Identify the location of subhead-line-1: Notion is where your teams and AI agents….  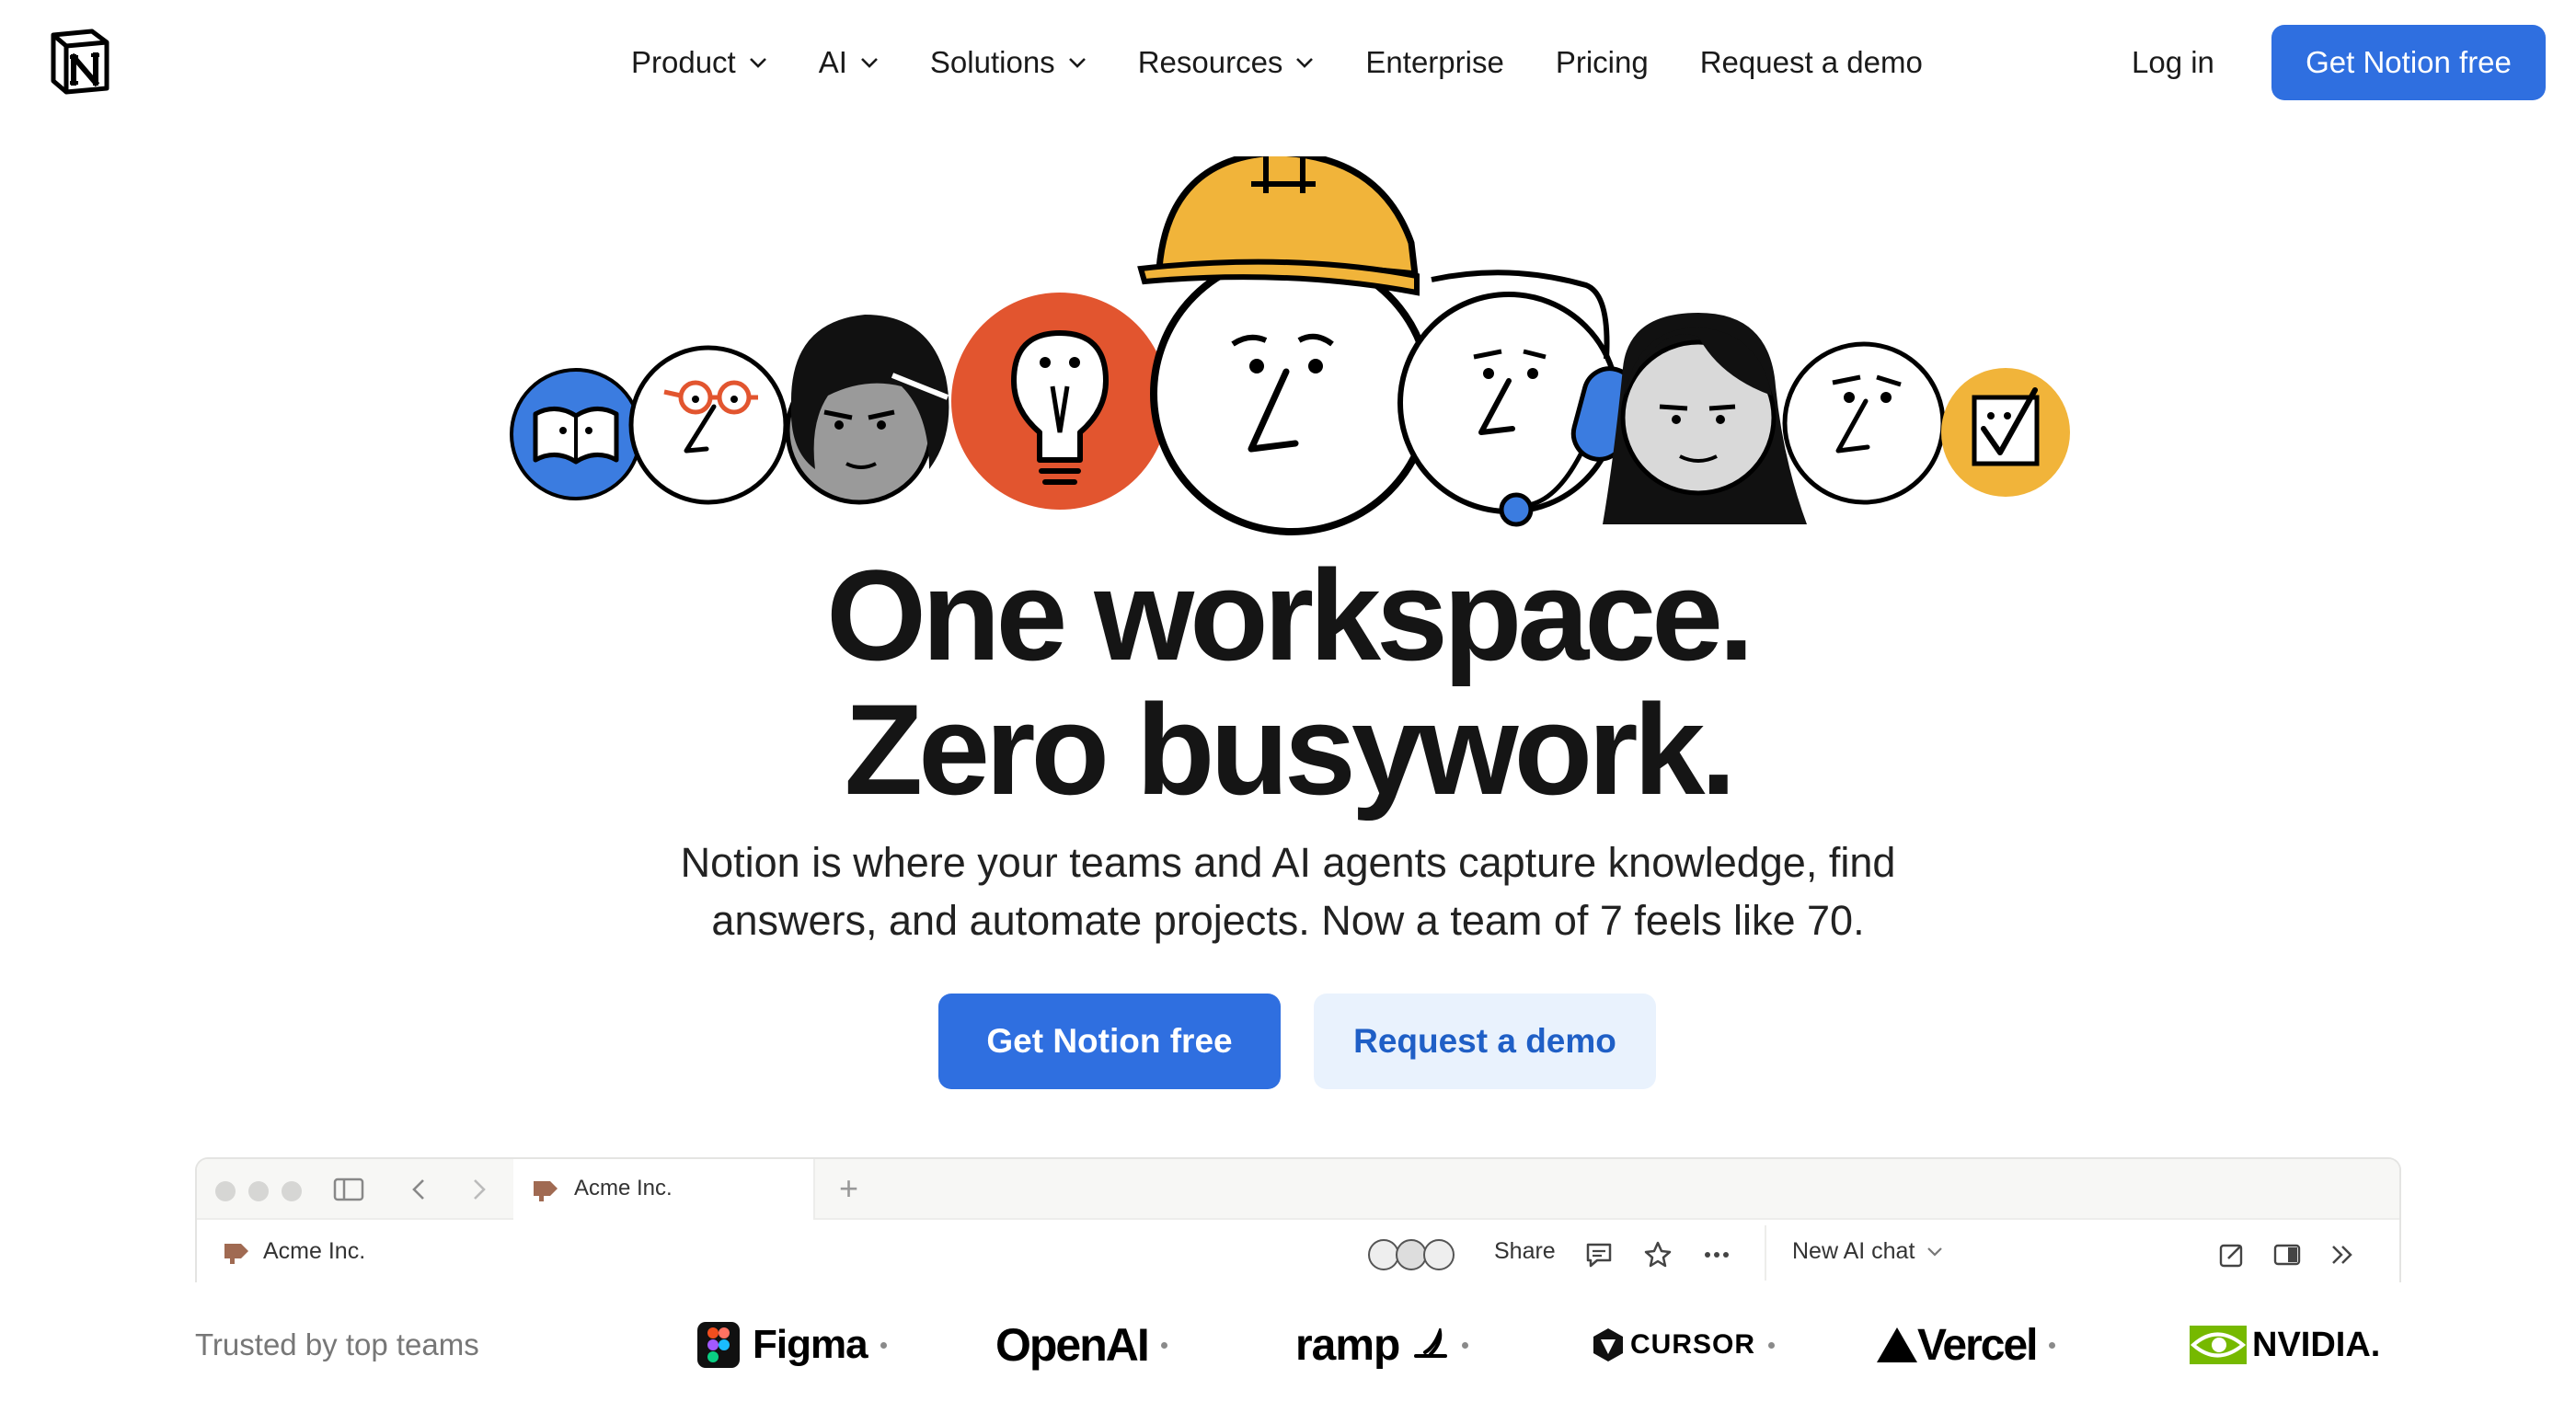
(1288, 862).